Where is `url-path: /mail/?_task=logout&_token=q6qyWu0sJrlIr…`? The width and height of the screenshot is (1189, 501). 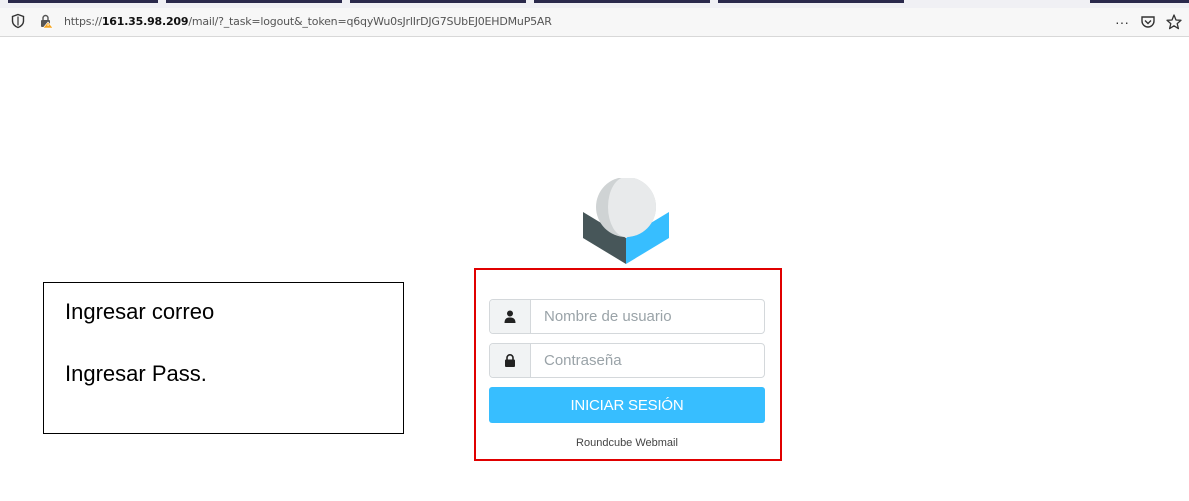 url-path: /mail/?_task=logout&_token=q6qyWu0sJrlIr… is located at coordinates (370, 21).